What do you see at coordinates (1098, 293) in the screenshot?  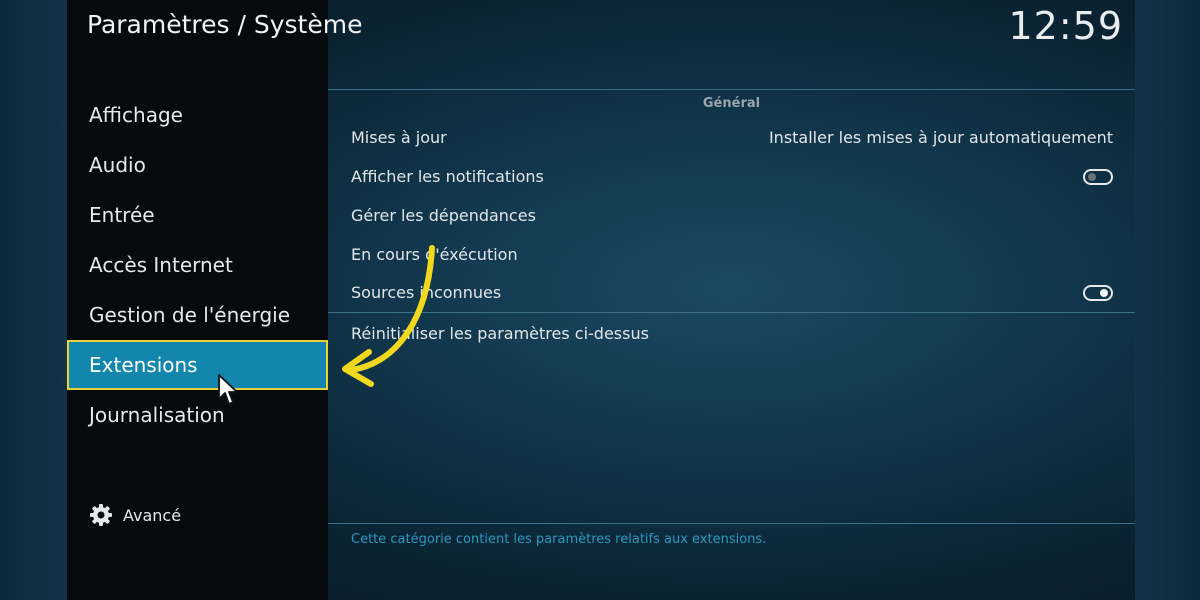 I see `unknown-sources-toggle` at bounding box center [1098, 293].